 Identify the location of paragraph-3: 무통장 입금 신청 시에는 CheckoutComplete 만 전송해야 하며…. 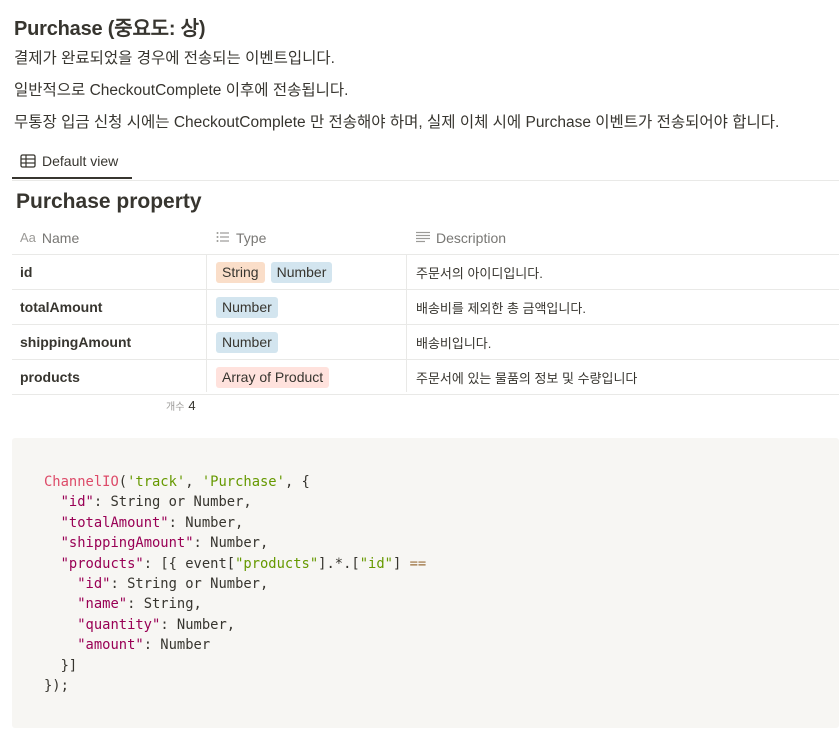
(397, 122).